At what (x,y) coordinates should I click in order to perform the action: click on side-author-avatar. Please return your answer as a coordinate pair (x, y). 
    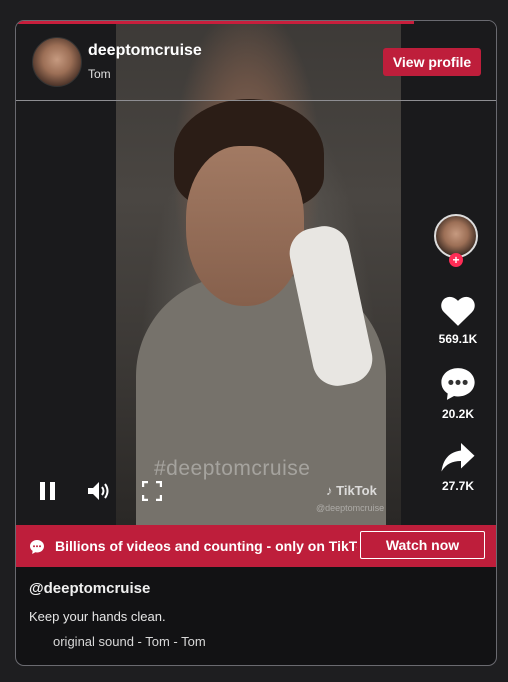
    Looking at the image, I should click on (456, 236).